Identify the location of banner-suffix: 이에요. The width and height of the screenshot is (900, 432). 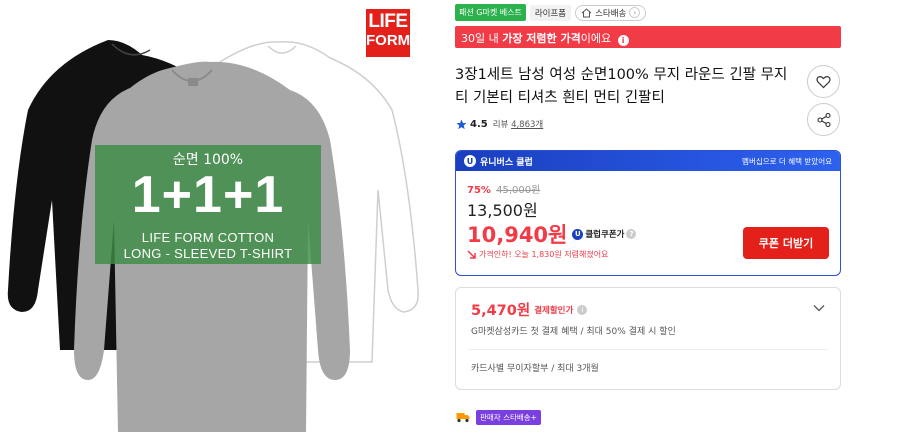
(596, 38).